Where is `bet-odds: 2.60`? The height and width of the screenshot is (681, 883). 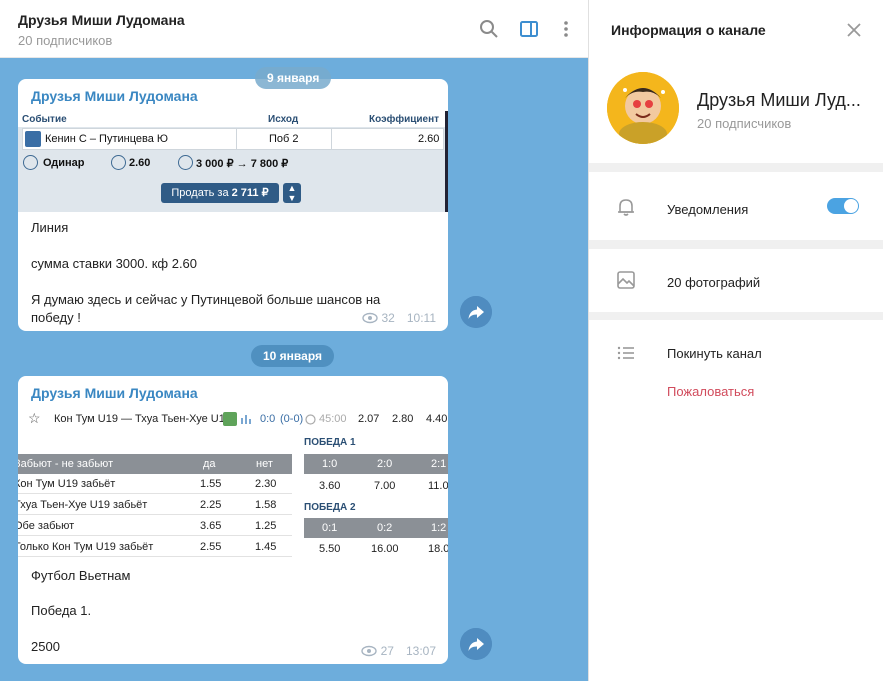
bet-odds: 2.60 is located at coordinates (140, 163).